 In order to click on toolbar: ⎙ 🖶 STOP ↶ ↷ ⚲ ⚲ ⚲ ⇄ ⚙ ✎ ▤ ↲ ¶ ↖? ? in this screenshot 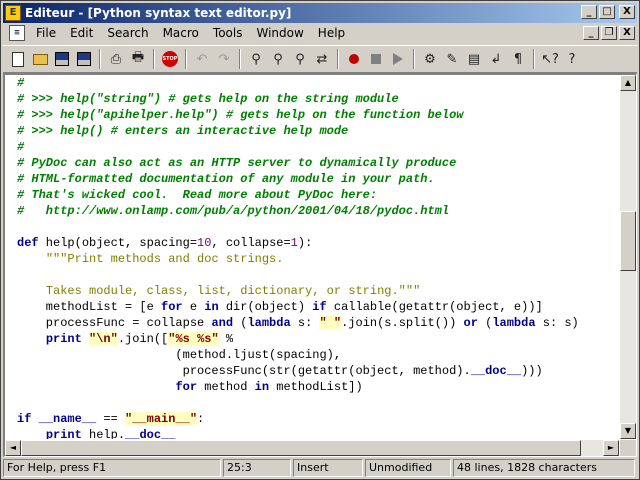, I will do `click(320, 59)`.